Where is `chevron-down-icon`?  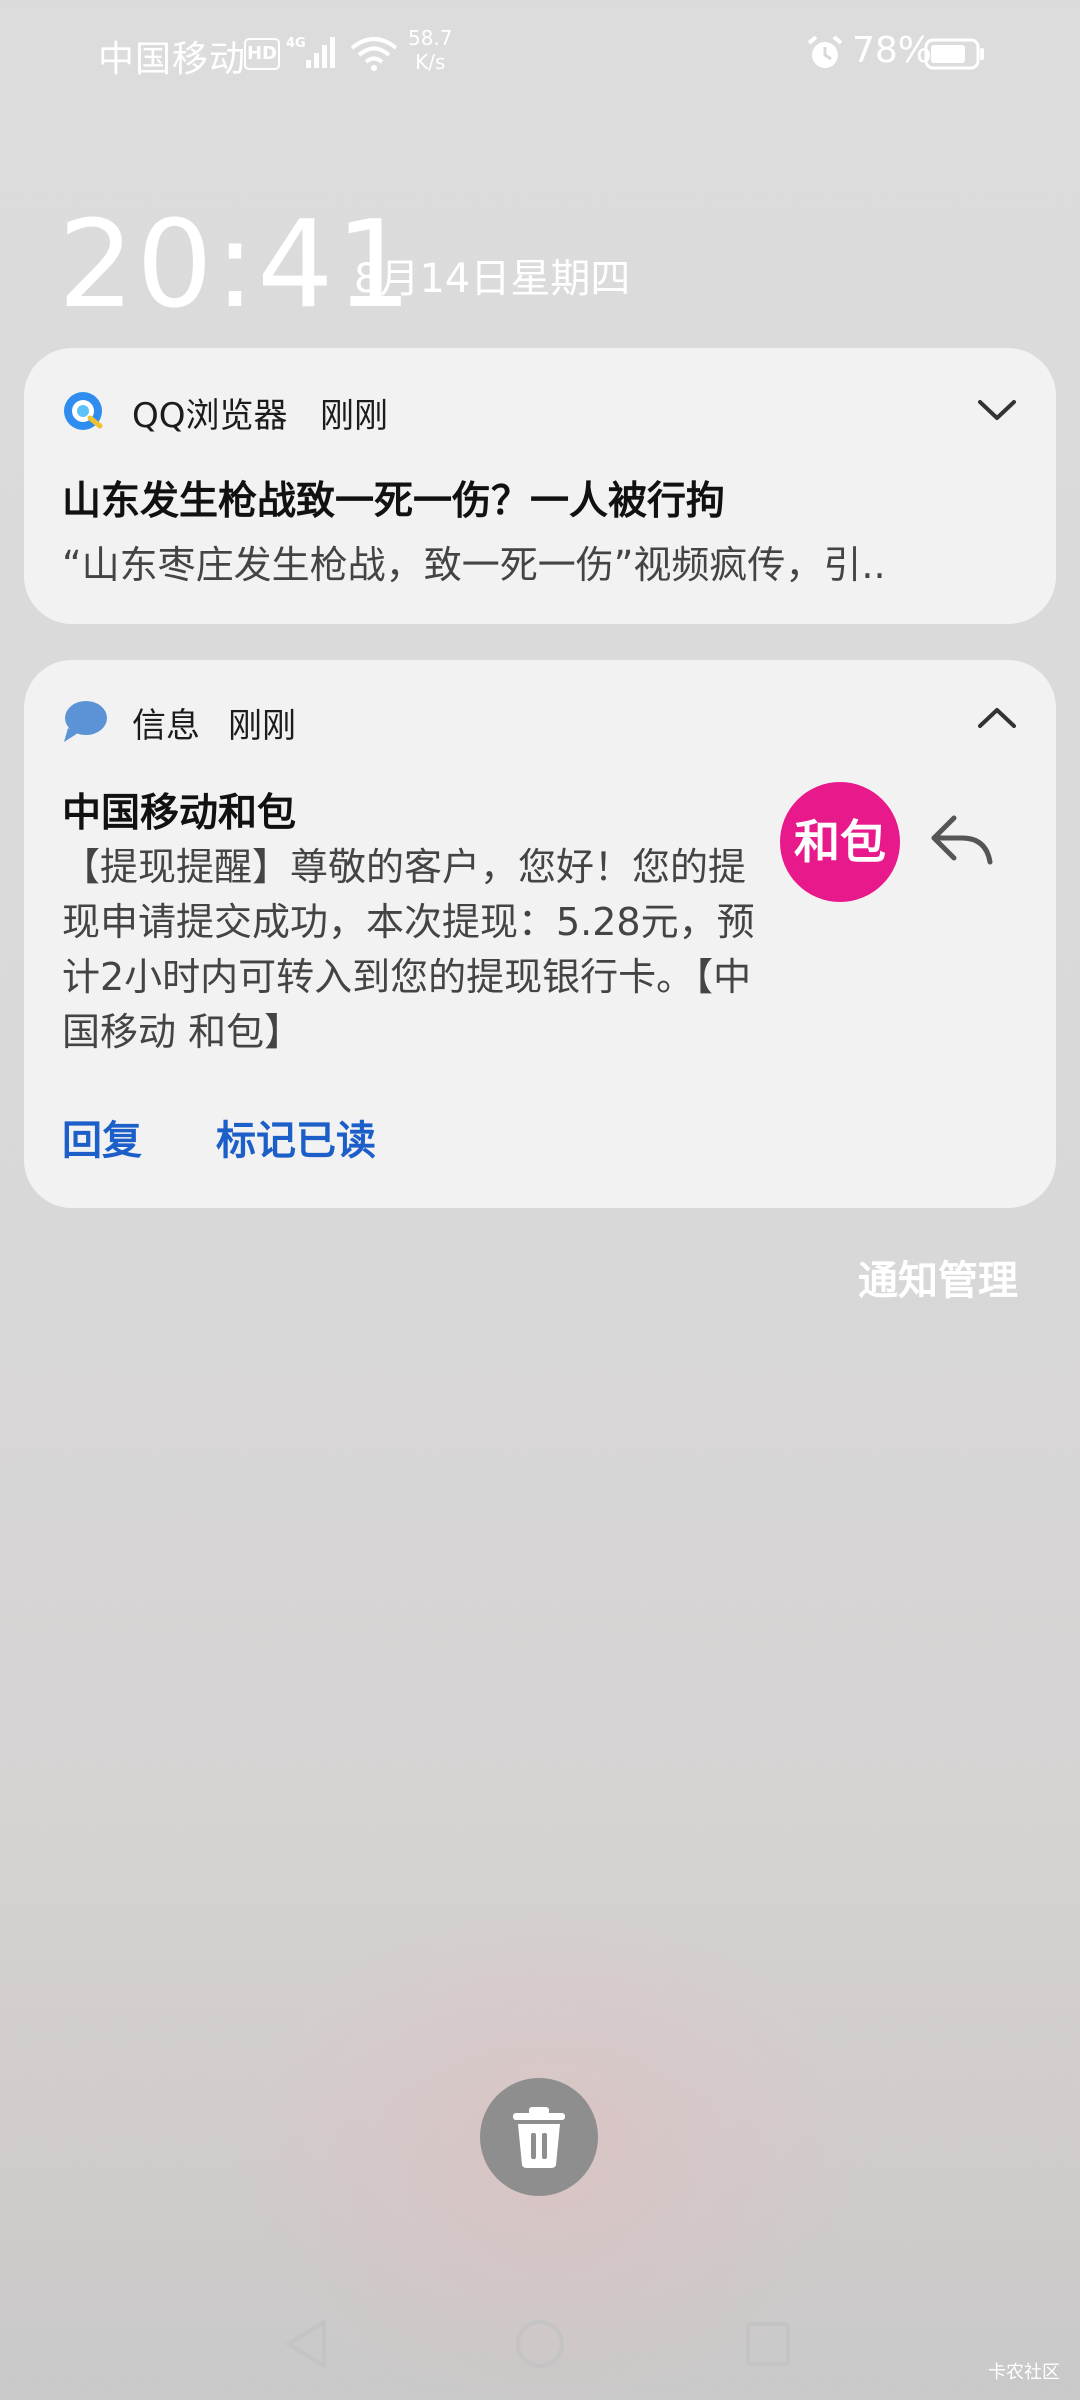
chevron-down-icon is located at coordinates (997, 410).